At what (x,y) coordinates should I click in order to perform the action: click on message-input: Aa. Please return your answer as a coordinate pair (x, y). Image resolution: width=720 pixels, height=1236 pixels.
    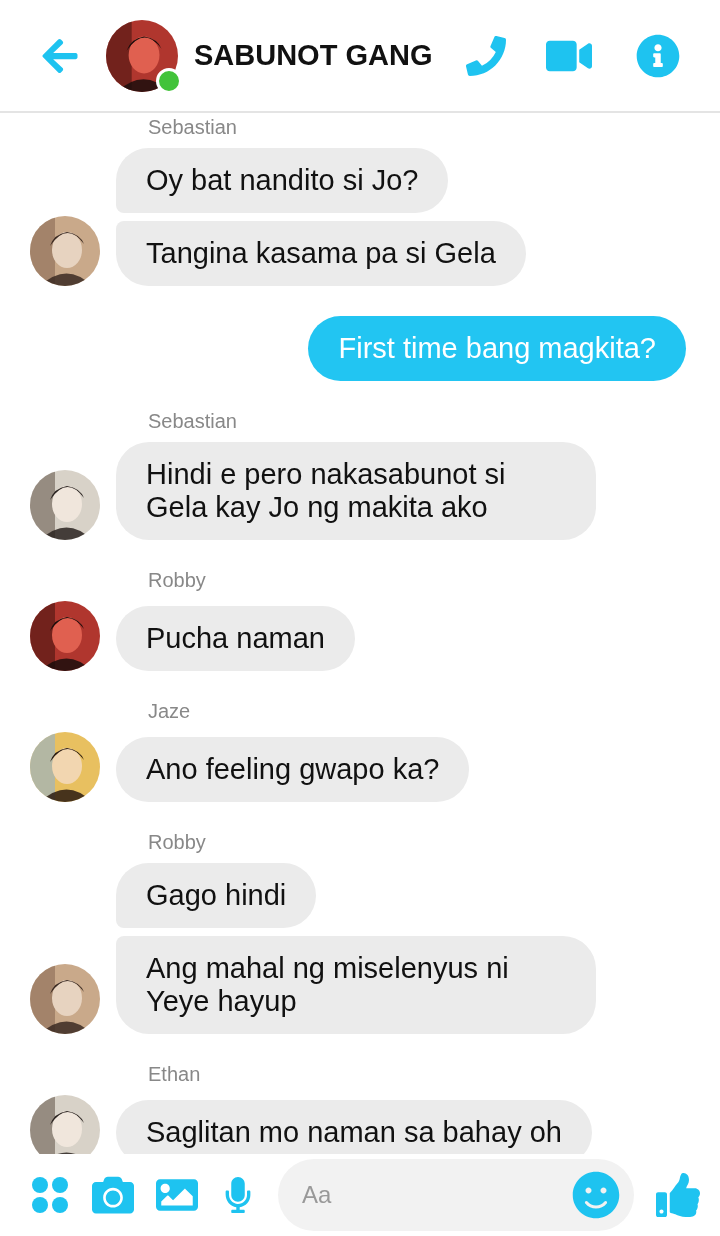
    Looking at the image, I should click on (437, 1195).